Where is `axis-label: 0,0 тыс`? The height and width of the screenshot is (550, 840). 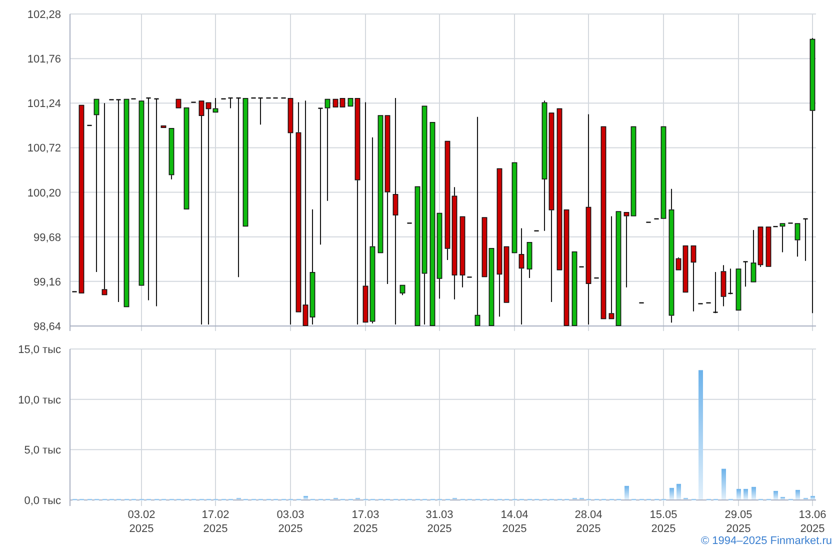
axis-label: 0,0 тыс is located at coordinates (42, 501).